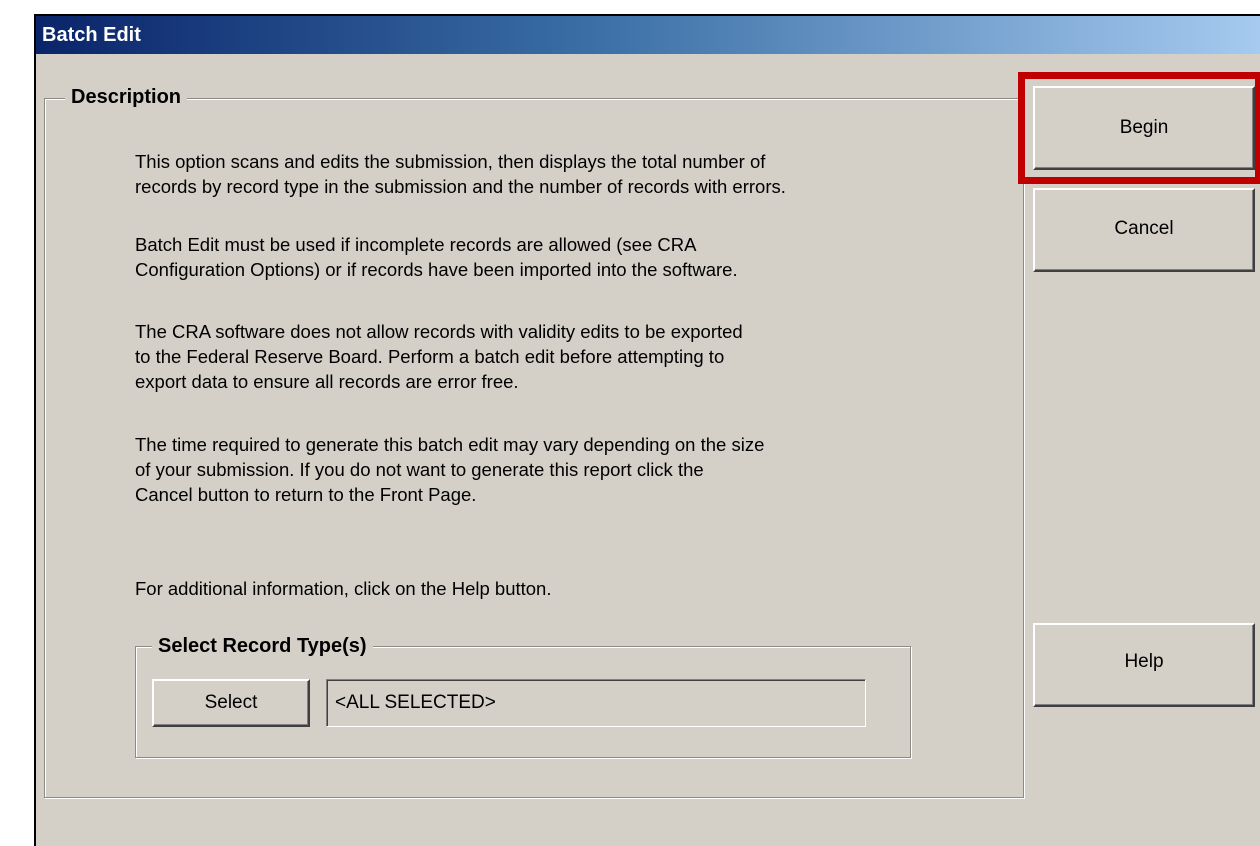 Image resolution: width=1260 pixels, height=846 pixels. What do you see at coordinates (231, 703) in the screenshot?
I see `select-record-type-button: Select` at bounding box center [231, 703].